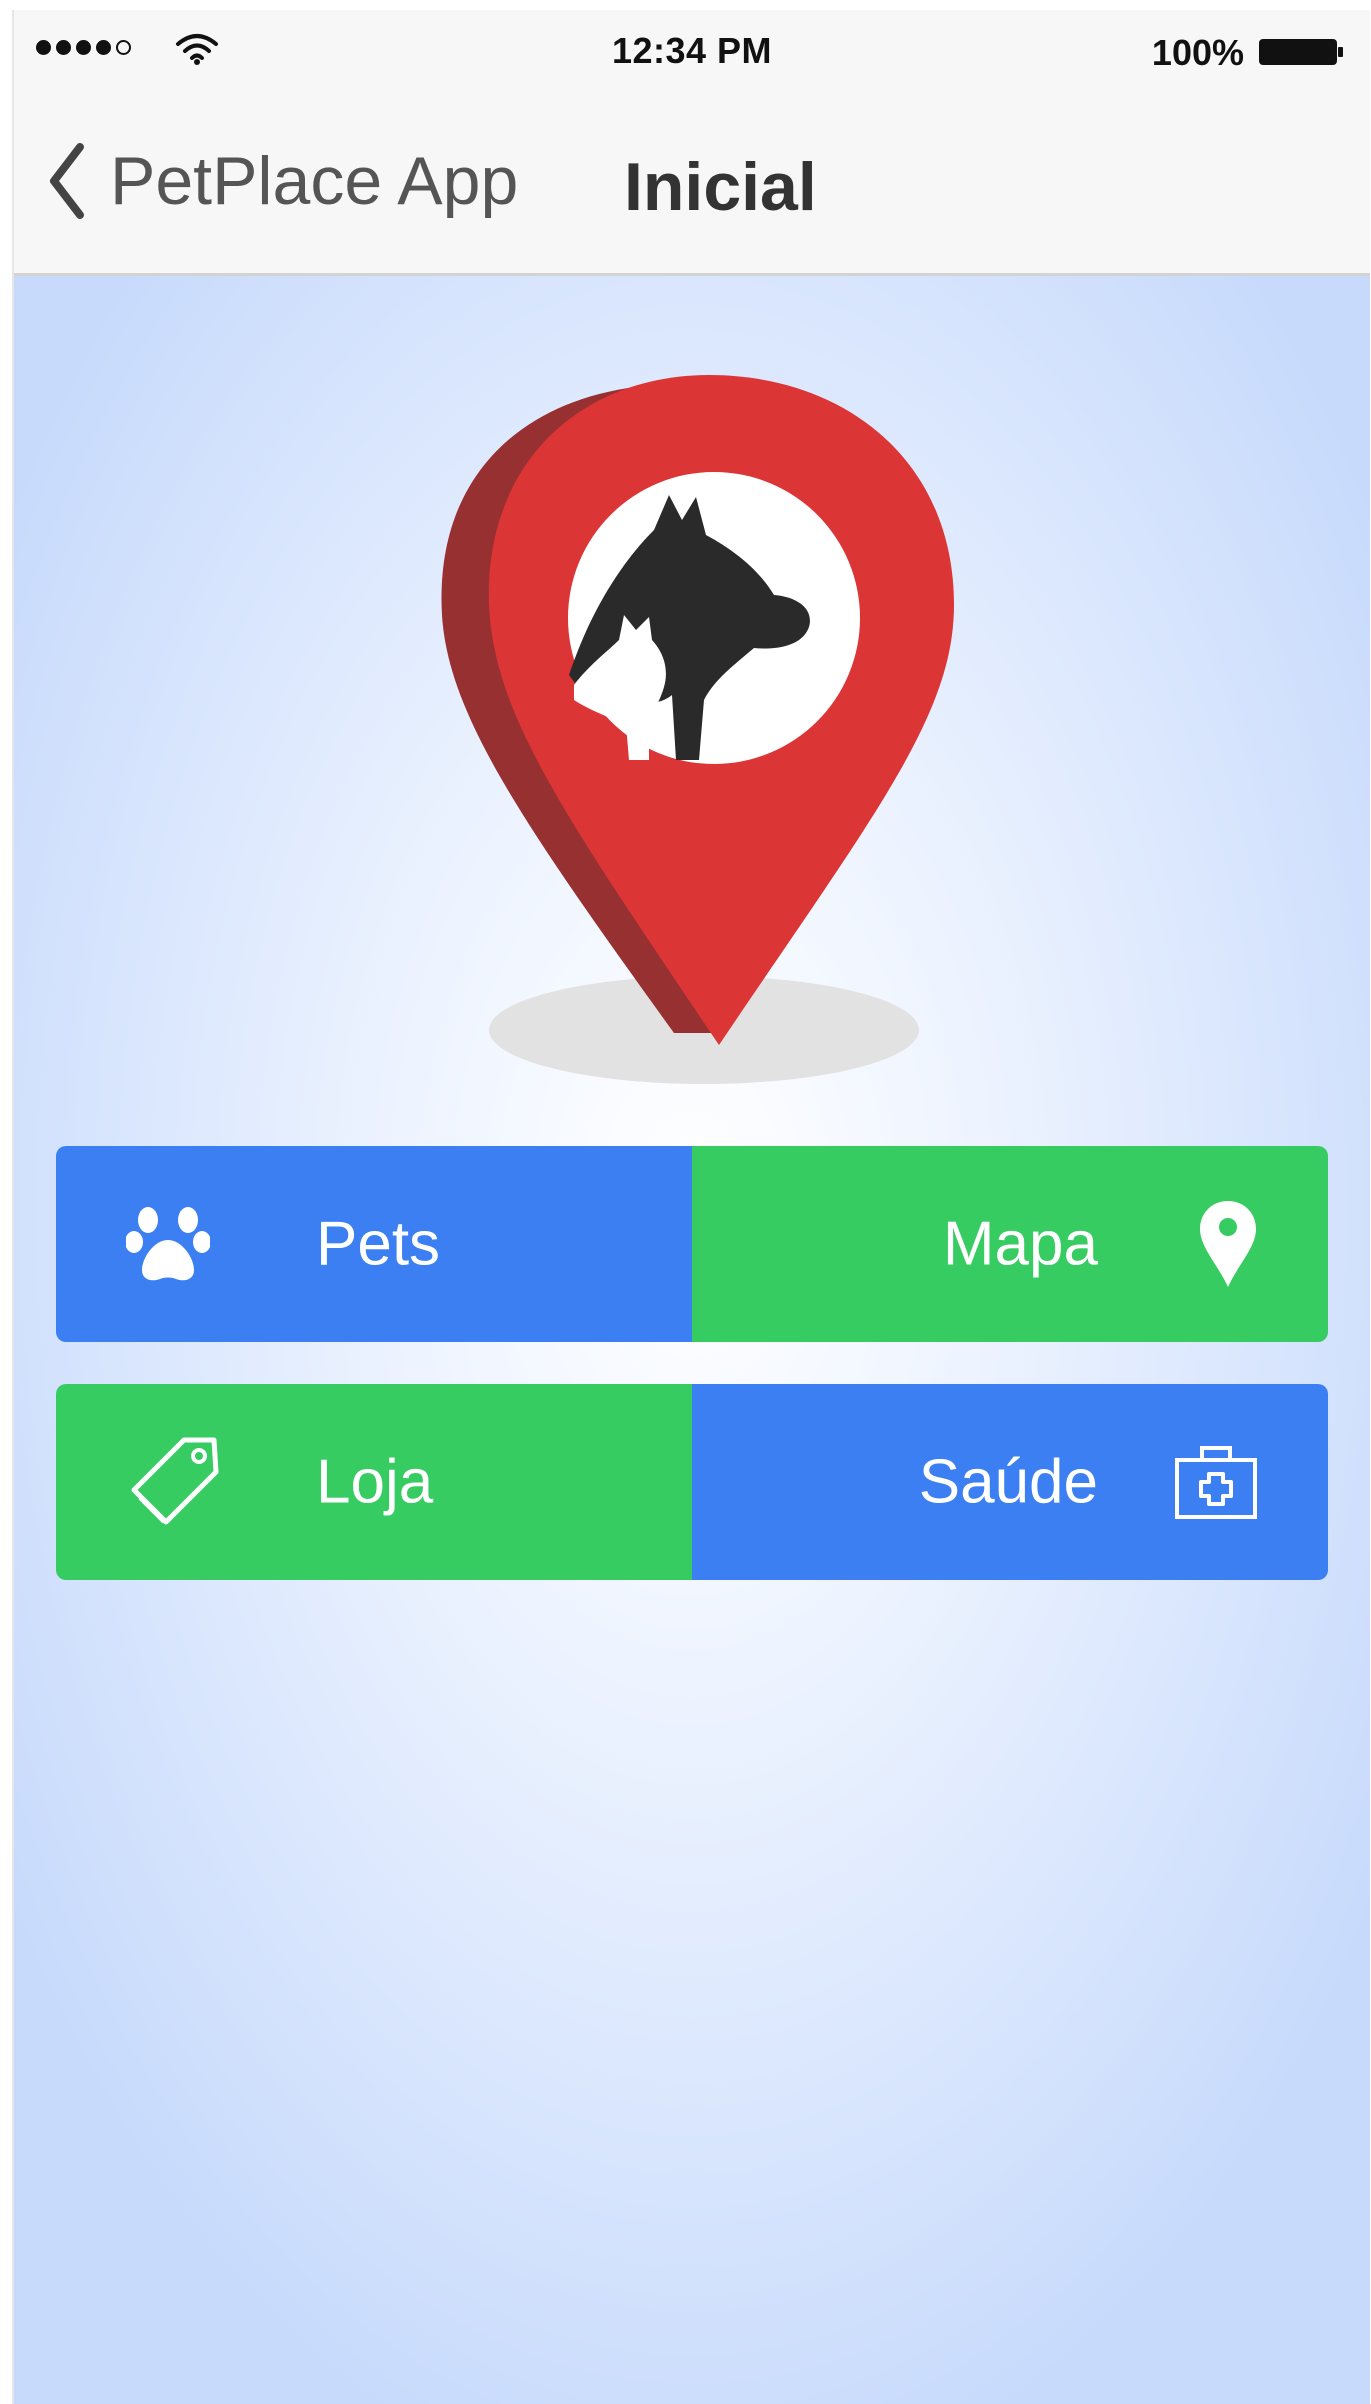  Describe the element at coordinates (692, 48) in the screenshot. I see `status-bar: 12:34 PM 100%` at that location.